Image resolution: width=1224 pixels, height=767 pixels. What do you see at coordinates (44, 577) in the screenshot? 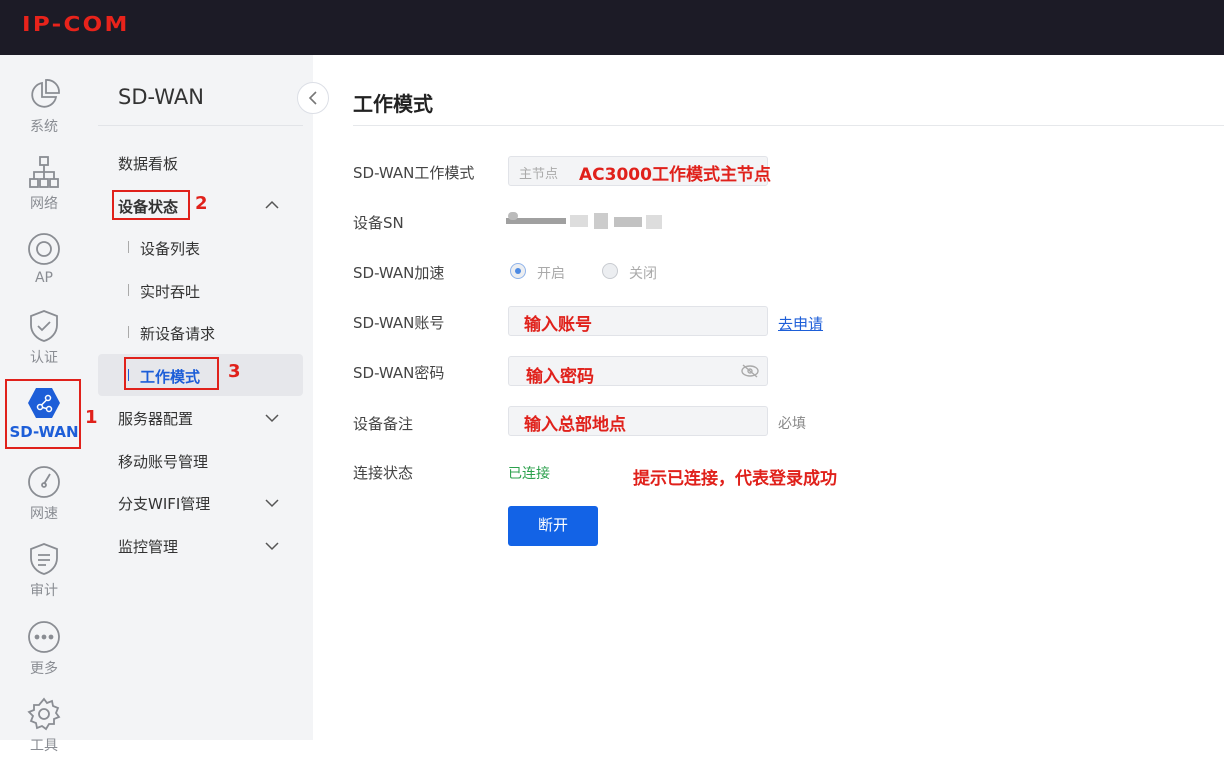
I see `rail-item-audit: 审计` at bounding box center [44, 577].